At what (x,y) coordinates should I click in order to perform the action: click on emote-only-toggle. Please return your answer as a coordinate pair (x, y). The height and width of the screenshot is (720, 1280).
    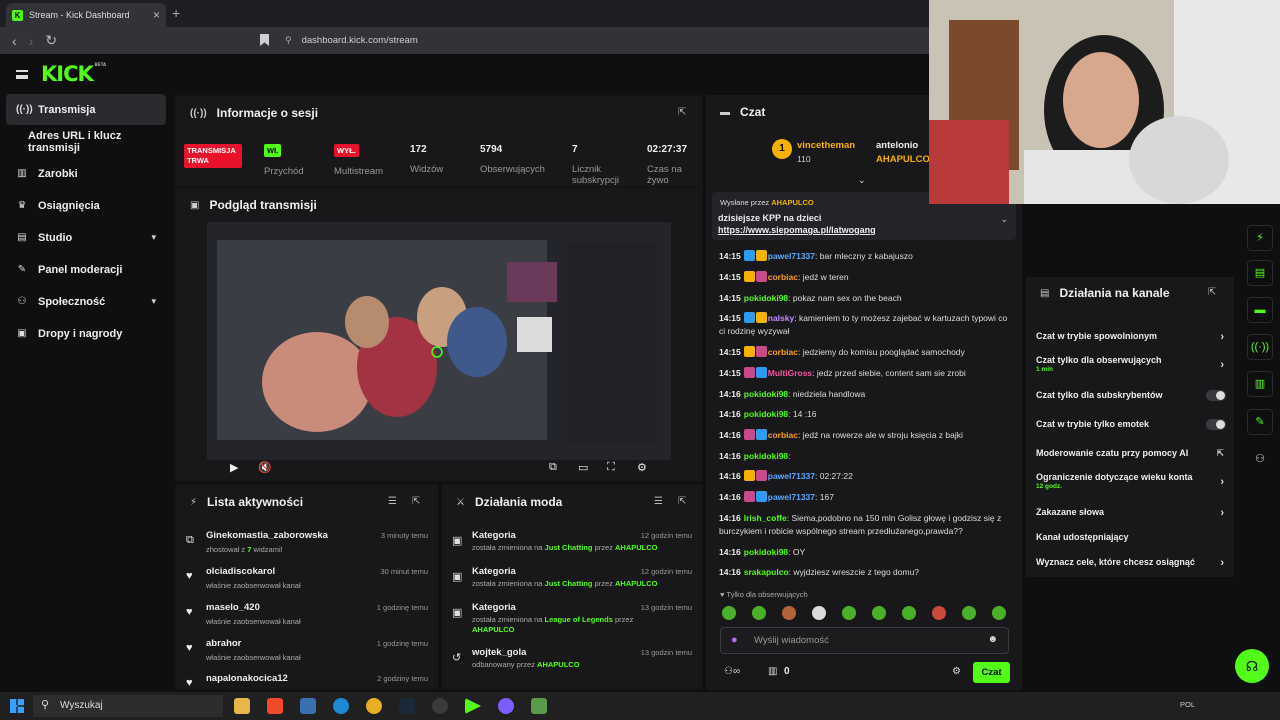
    Looking at the image, I should click on (1216, 424).